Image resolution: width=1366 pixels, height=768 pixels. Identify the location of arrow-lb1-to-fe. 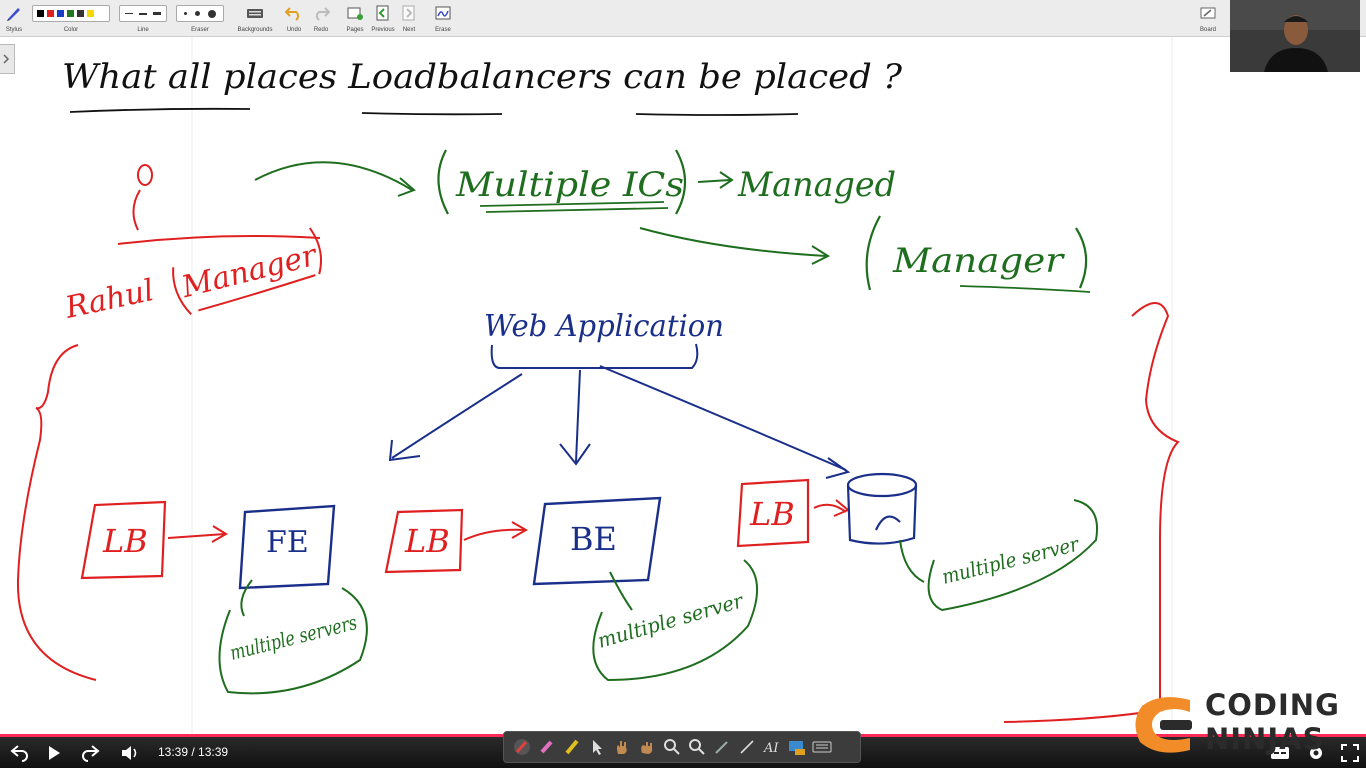
(197, 534).